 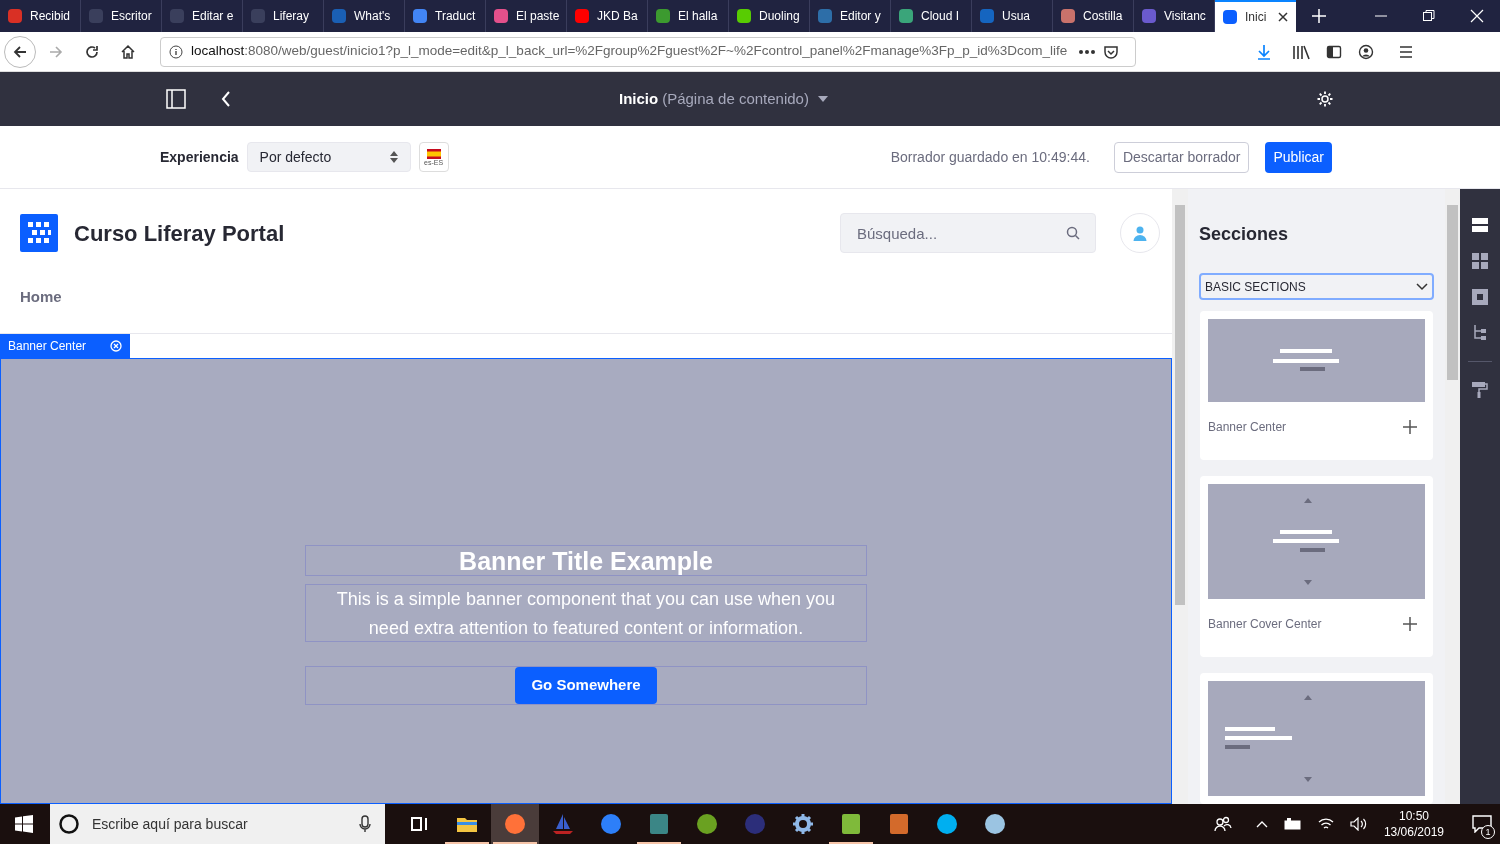 I want to click on microphone-icon, so click(x=365, y=824).